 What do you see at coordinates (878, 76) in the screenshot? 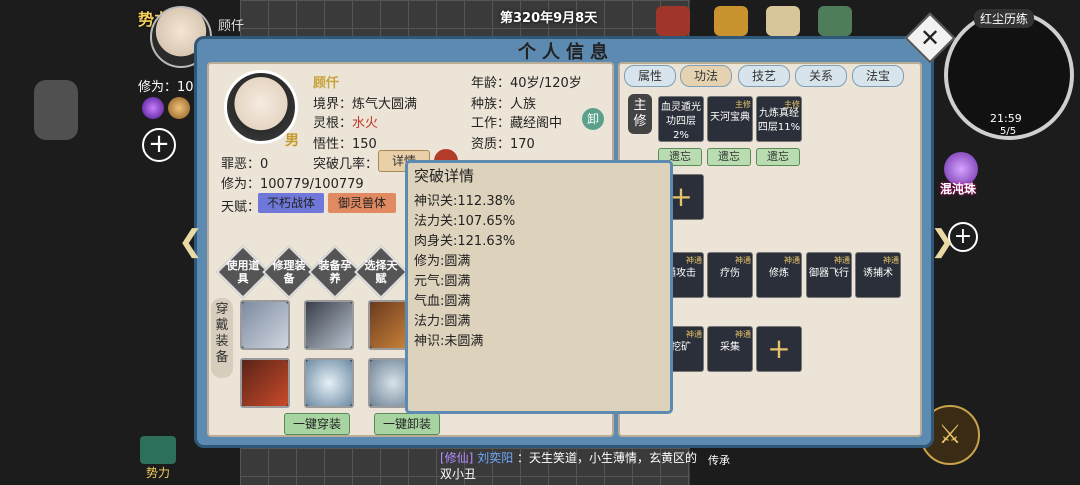
I see `tab-treasures: 法宝` at bounding box center [878, 76].